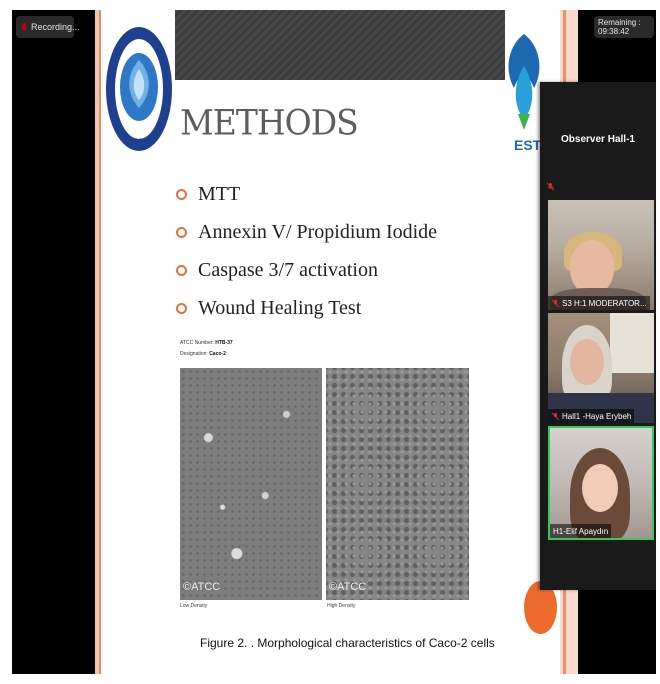 The width and height of the screenshot is (660, 684). Describe the element at coordinates (341, 606) in the screenshot. I see `high-density-caption: High Density` at that location.